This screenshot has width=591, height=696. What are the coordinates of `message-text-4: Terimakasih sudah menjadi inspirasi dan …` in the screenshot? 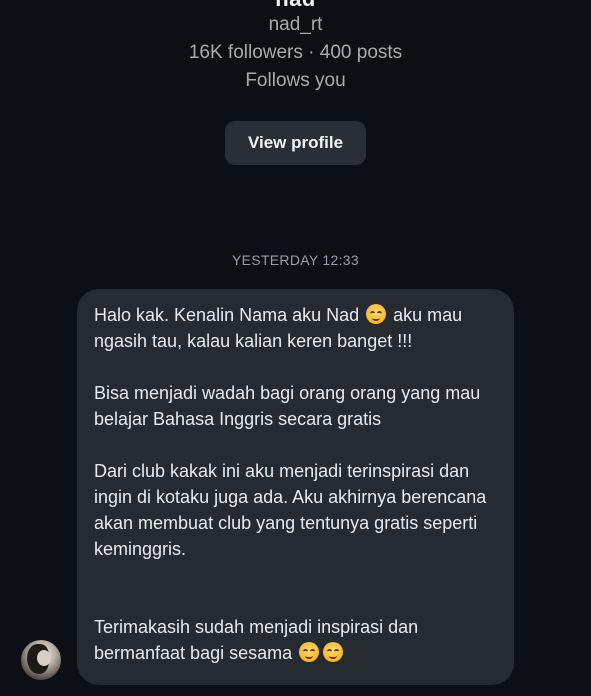 It's located at (256, 640).